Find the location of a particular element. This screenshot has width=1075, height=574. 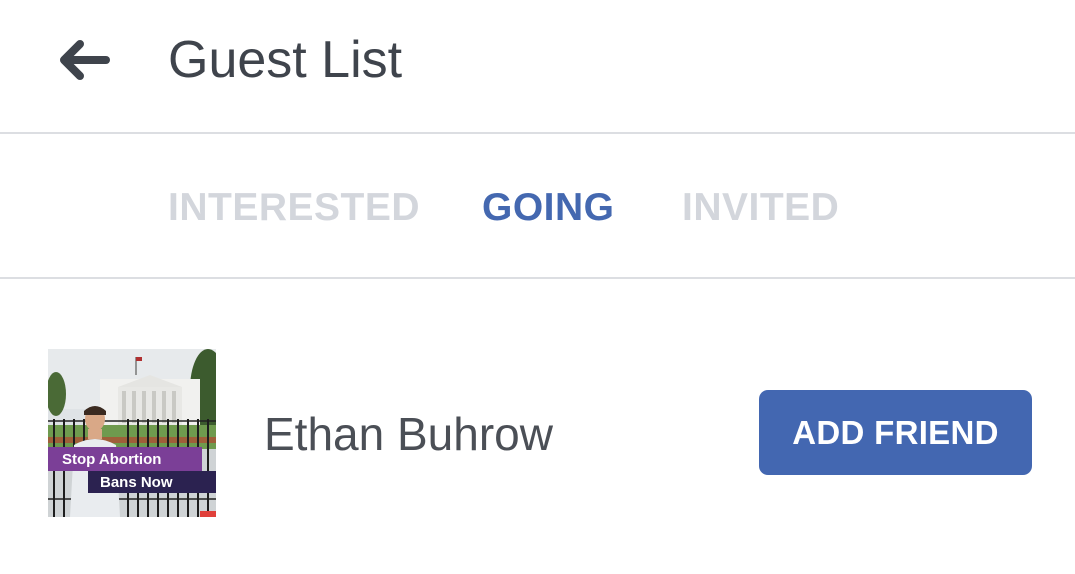

avatar-photo: Stop Abortion Bans Now is located at coordinates (132, 433).